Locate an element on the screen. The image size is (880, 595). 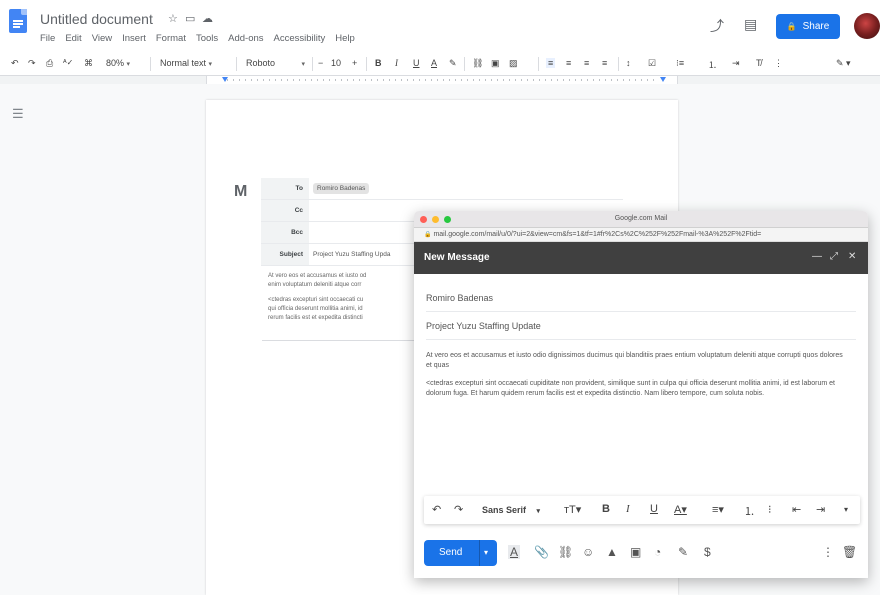
close-icon: ✕ is located at coordinates (852, 256).